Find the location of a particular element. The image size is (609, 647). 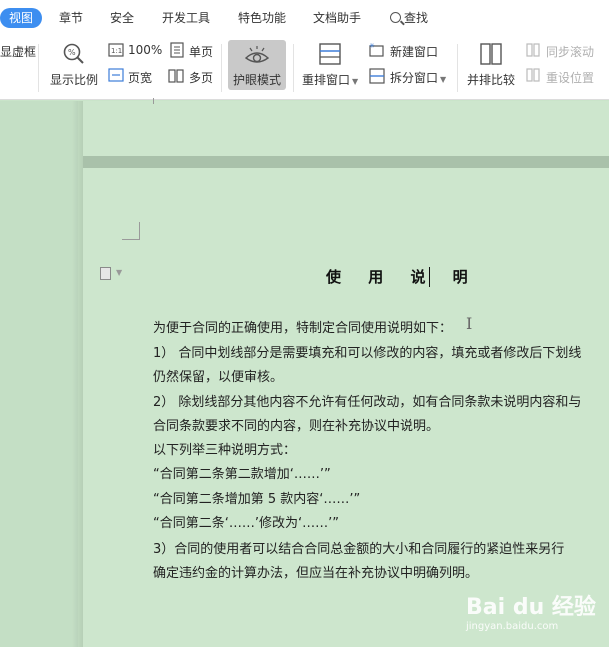

watermark-logo-text: Bai du 经验 is located at coordinates (531, 607).